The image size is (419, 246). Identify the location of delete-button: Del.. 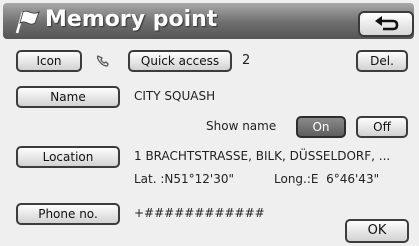
(382, 61).